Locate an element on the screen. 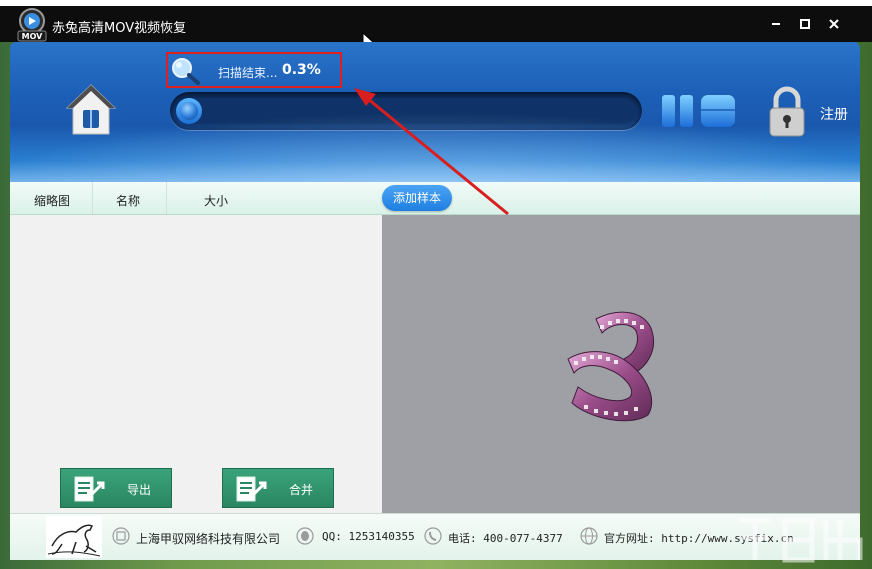 The height and width of the screenshot is (569, 872). maximize-button is located at coordinates (805, 24).